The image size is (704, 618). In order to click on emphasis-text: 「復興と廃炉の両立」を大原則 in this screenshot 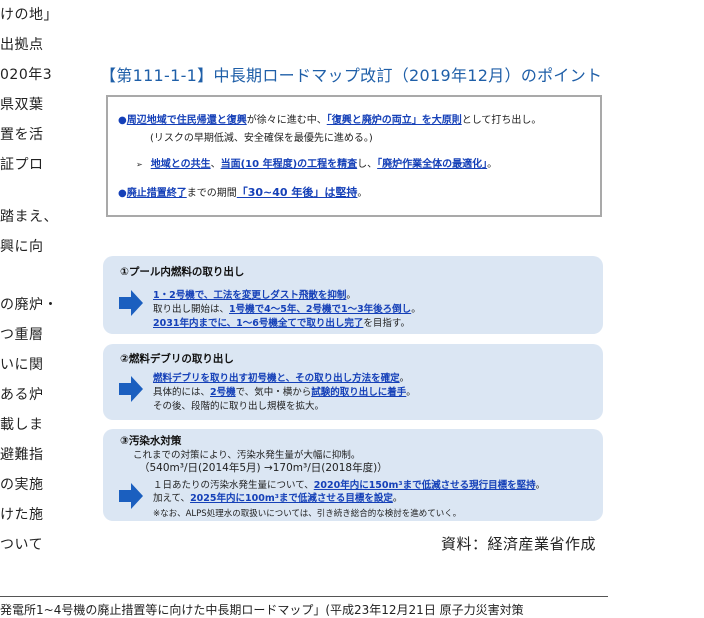, I will do `click(394, 120)`.